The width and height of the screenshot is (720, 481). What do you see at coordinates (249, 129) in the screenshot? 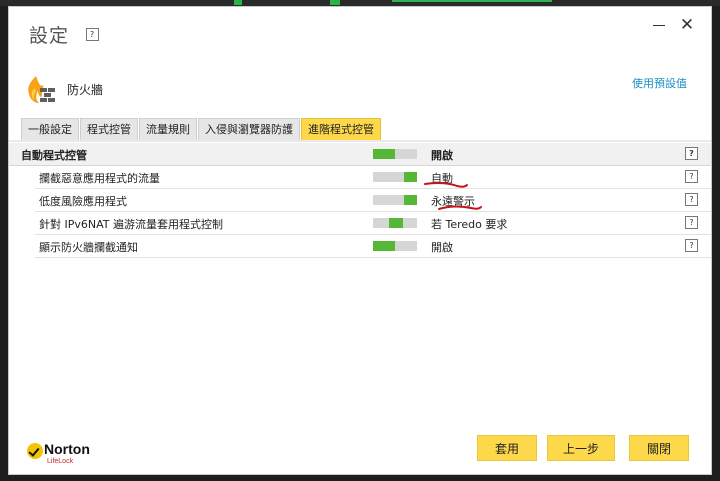
I see `tab-intrusion-browser-protection: 入侵與瀏覽器防護` at bounding box center [249, 129].